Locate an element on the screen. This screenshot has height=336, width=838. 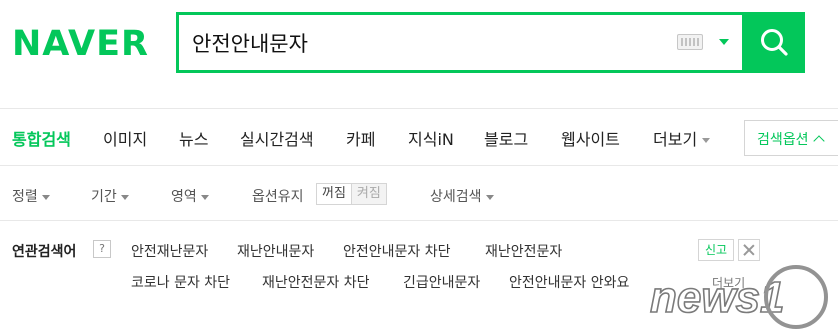
chevron-up-icon is located at coordinates (818, 141).